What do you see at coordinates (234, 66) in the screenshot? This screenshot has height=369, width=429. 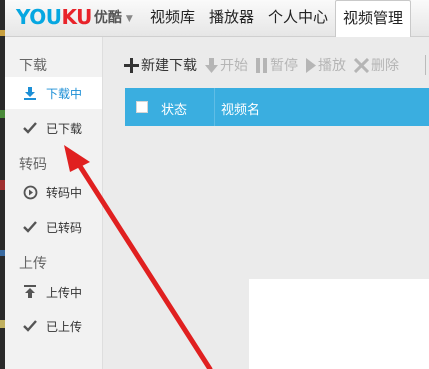 I see `start-label: 开始` at bounding box center [234, 66].